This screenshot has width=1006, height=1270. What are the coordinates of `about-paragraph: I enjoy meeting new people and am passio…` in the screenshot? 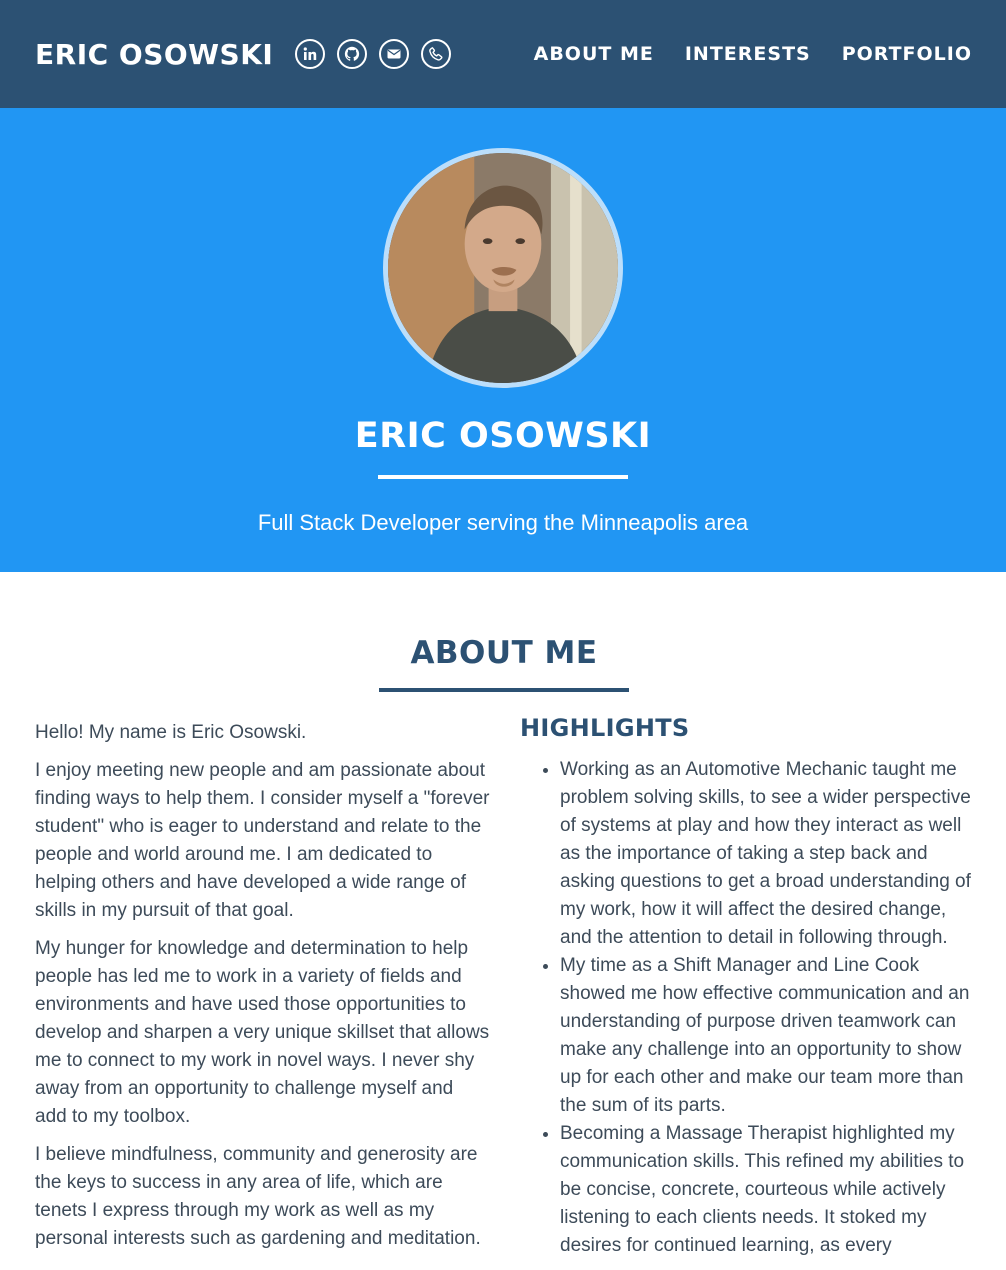 It's located at (262, 840).